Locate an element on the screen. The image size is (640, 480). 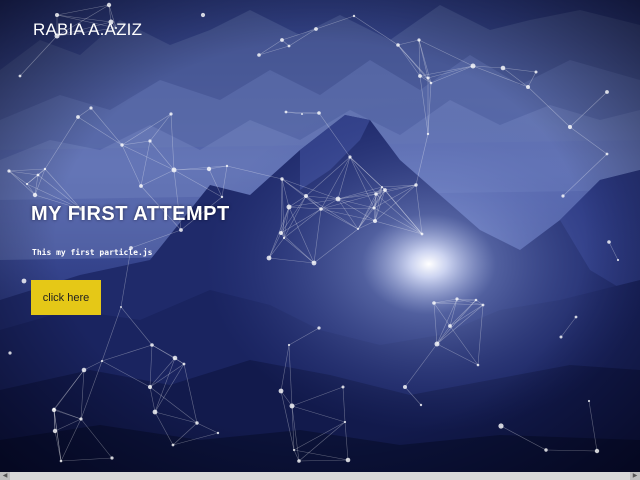
hero-title: MY FIRST ATTEMPT is located at coordinates (130, 214).